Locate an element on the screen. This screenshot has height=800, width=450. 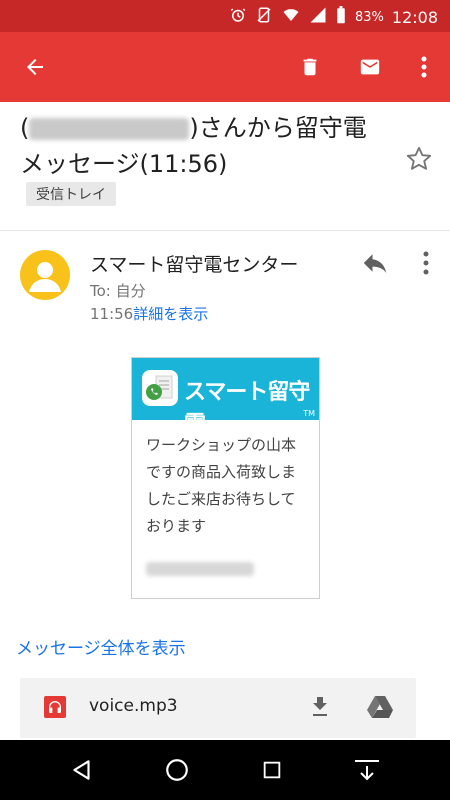
status-icons: 83% 12:08 is located at coordinates (333, 17).